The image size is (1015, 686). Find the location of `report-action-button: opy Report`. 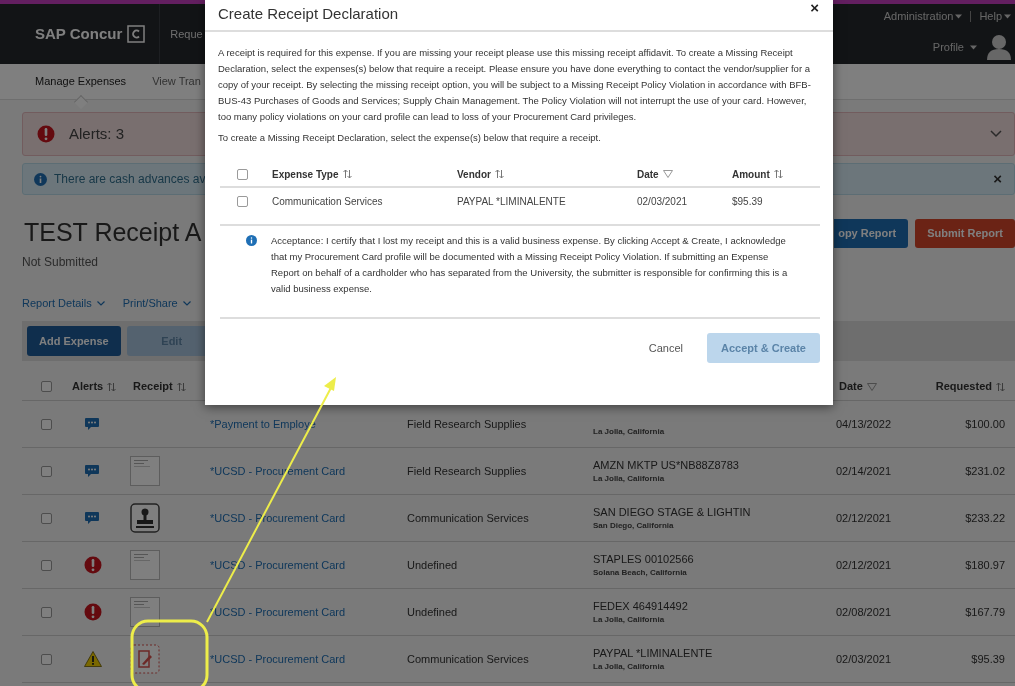

report-action-button: opy Report is located at coordinates (871, 233).